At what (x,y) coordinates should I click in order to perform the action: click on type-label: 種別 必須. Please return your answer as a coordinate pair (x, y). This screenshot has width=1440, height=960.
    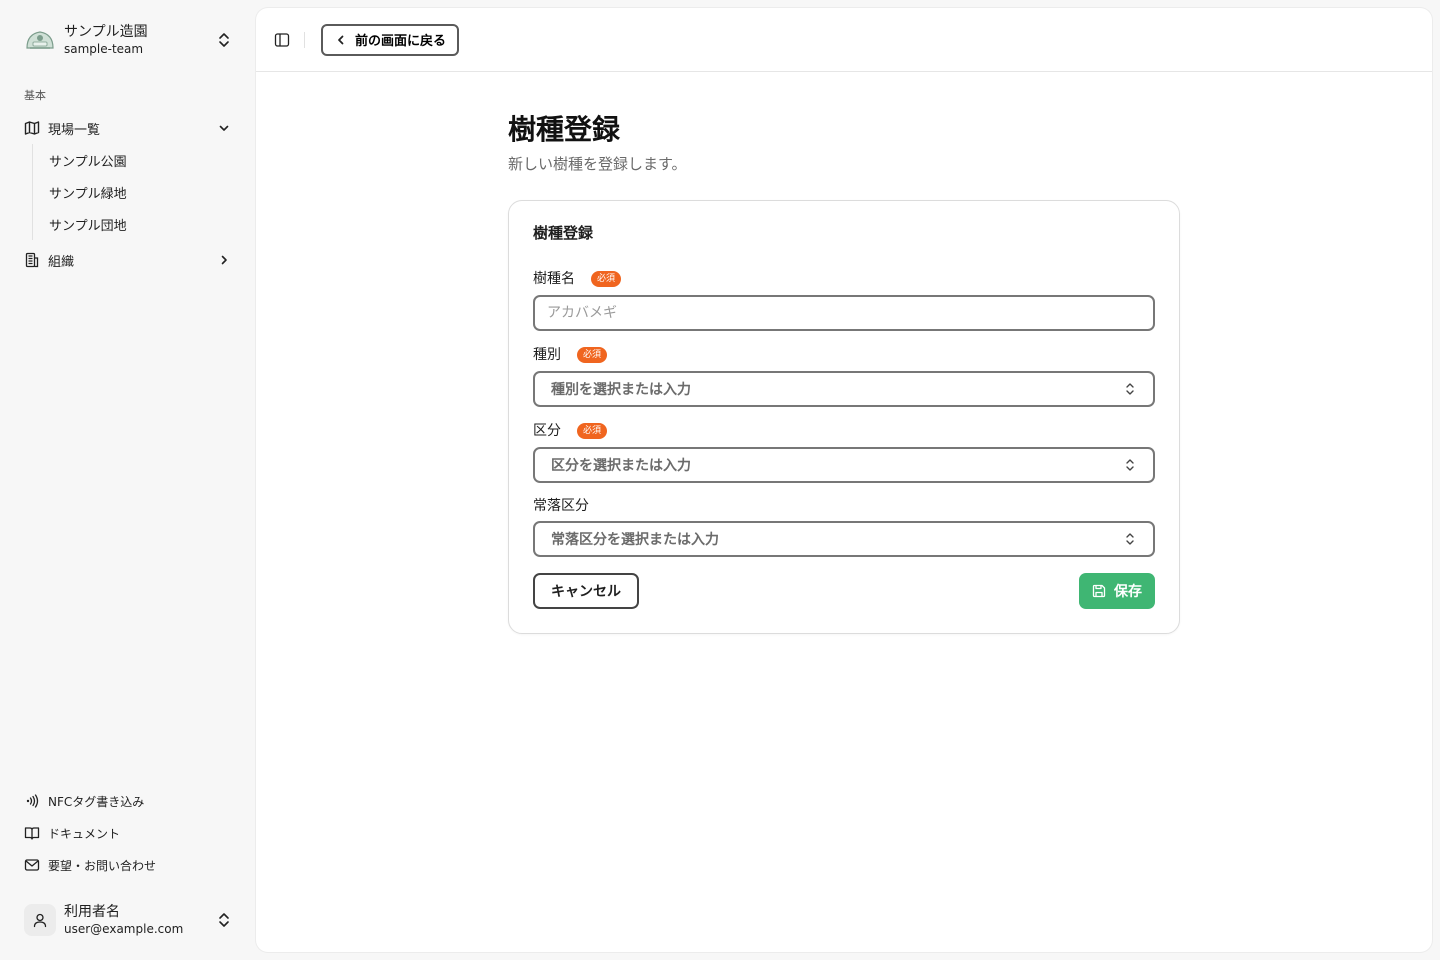
    Looking at the image, I should click on (570, 355).